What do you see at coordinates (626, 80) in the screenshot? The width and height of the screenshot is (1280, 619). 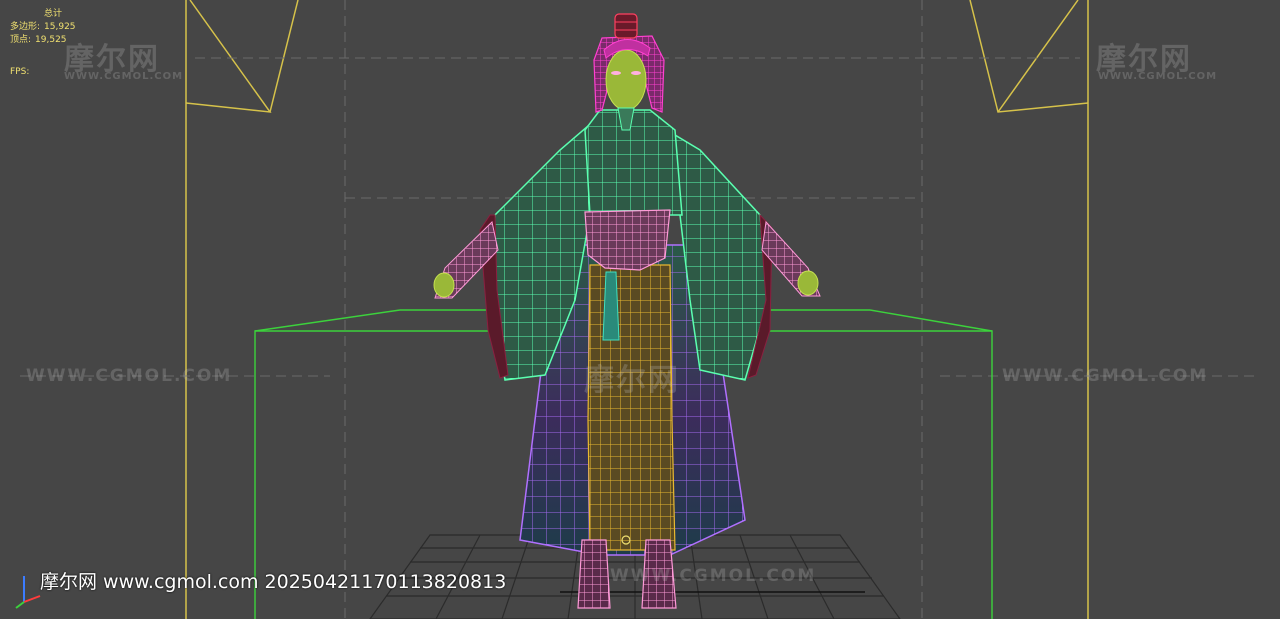 I see `head-face` at bounding box center [626, 80].